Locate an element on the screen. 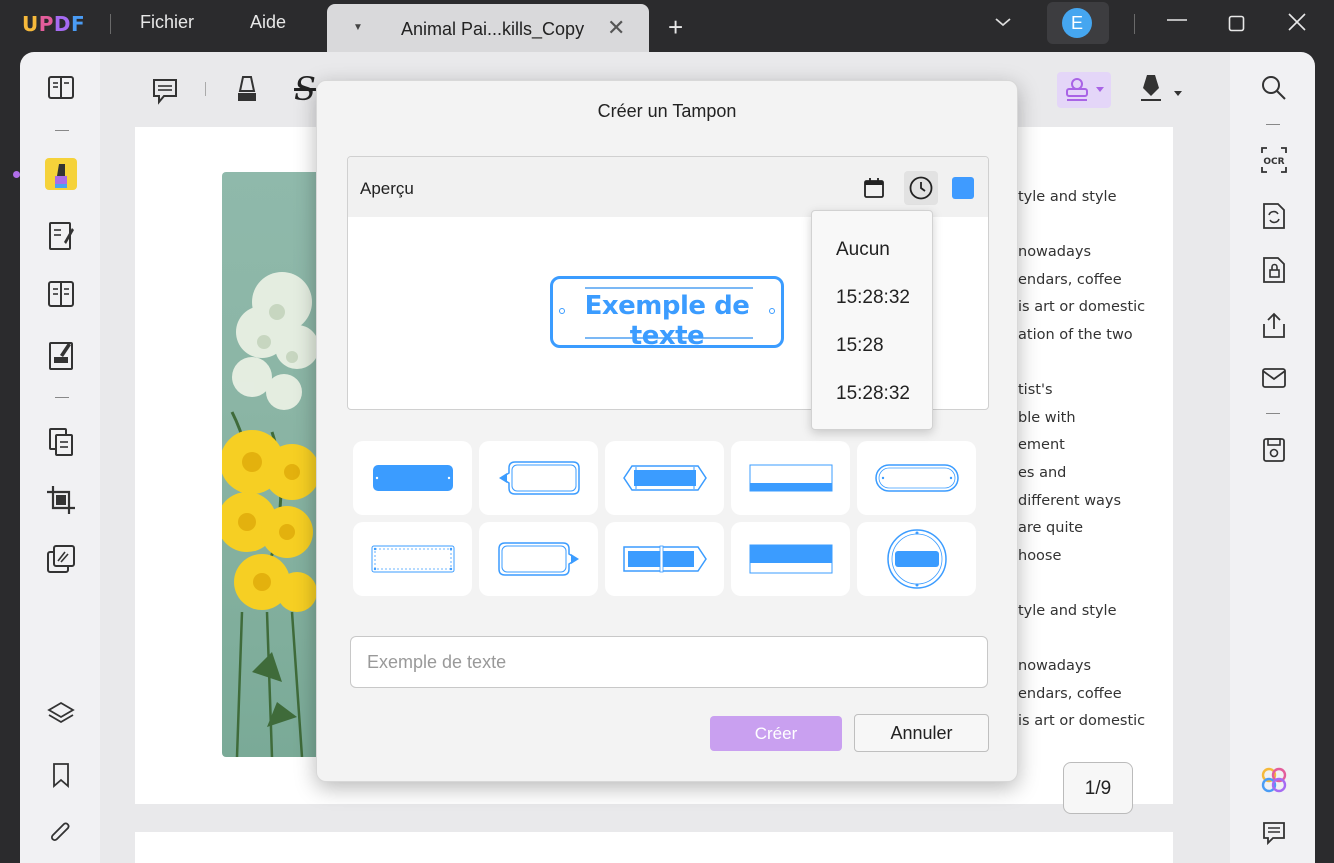 This screenshot has width=1334, height=863. protect-icon is located at coordinates (1274, 270).